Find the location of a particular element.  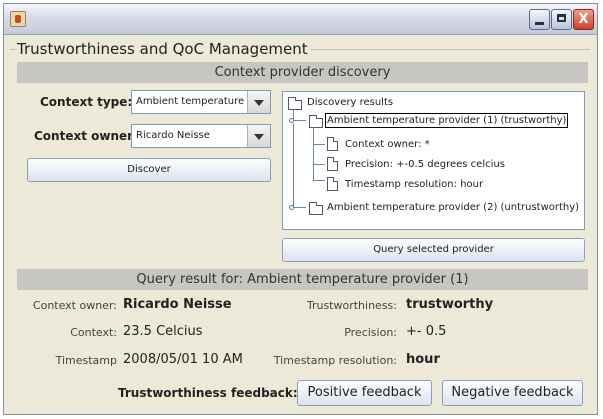

result-precision-value: +- 0.5 is located at coordinates (426, 331).